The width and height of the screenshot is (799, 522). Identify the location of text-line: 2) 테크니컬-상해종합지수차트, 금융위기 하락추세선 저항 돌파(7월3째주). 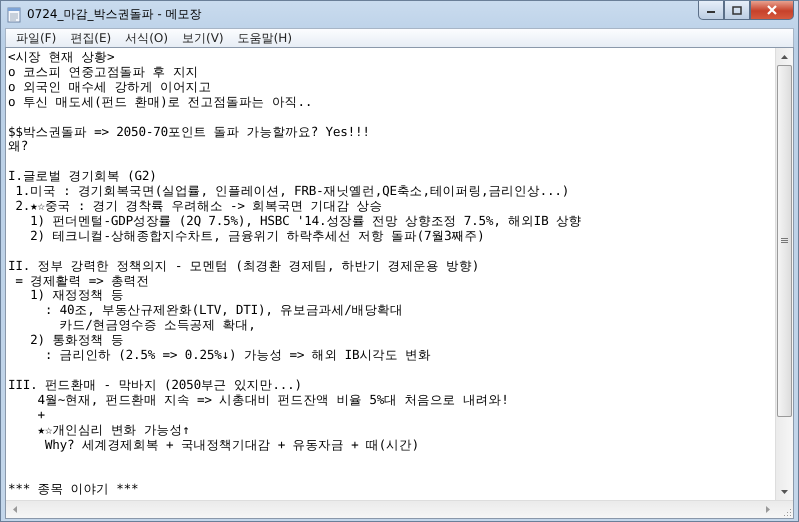
(257, 236).